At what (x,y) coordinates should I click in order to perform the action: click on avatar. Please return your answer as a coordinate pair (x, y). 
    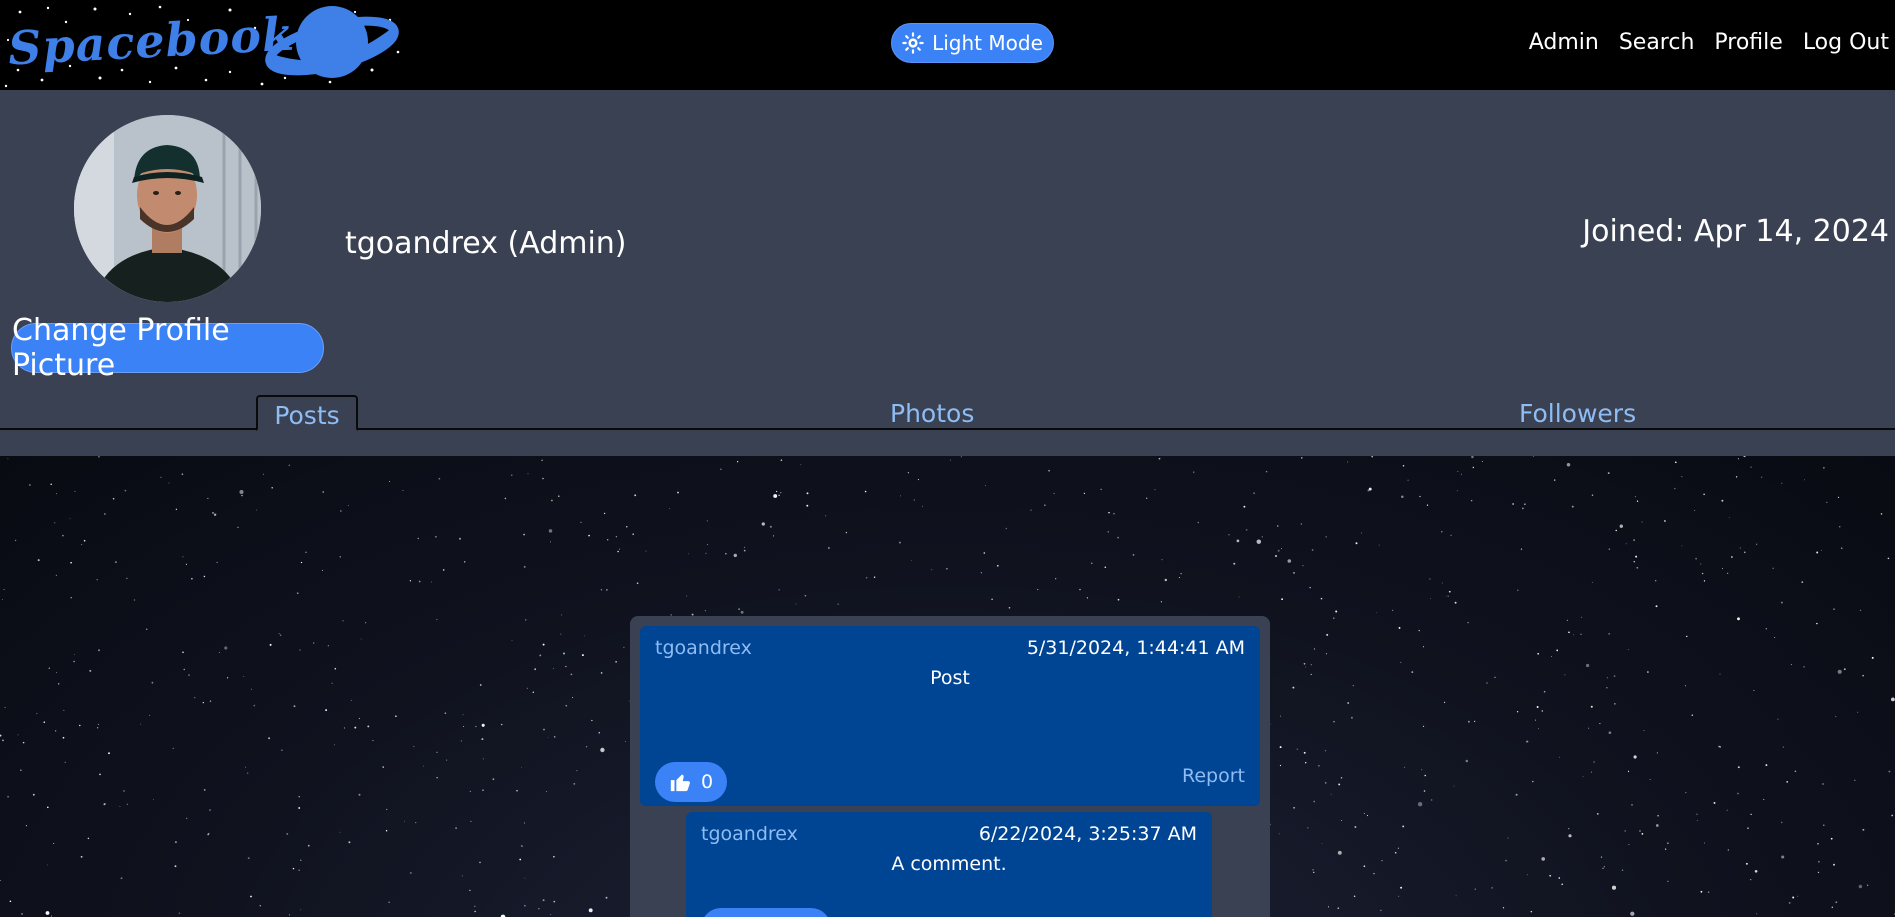
    Looking at the image, I should click on (167, 208).